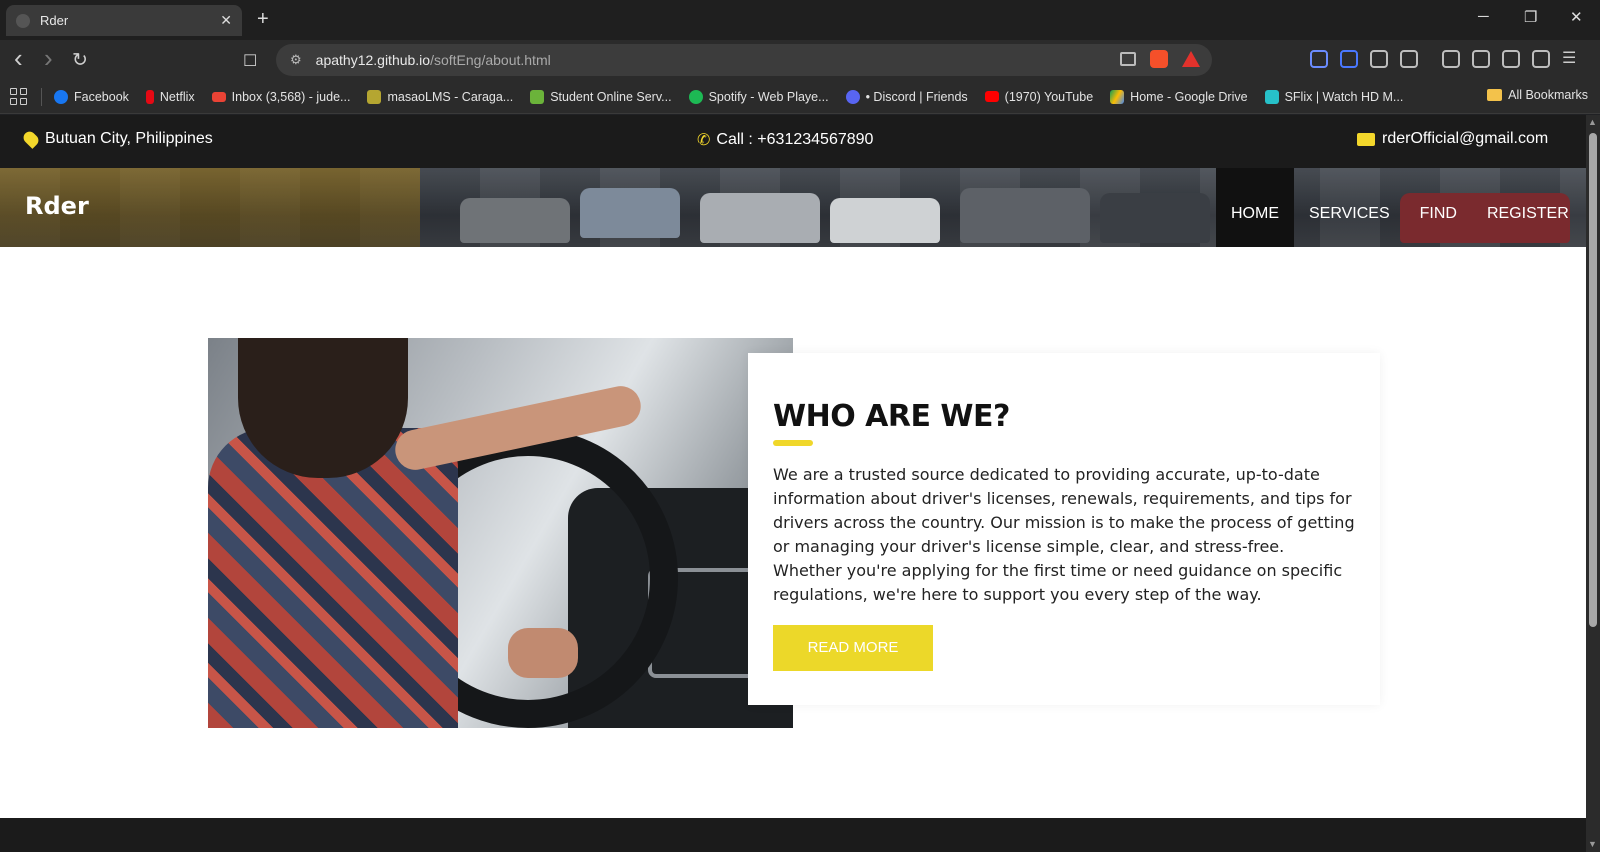  I want to click on nav-register: REGISTER, so click(1528, 207).